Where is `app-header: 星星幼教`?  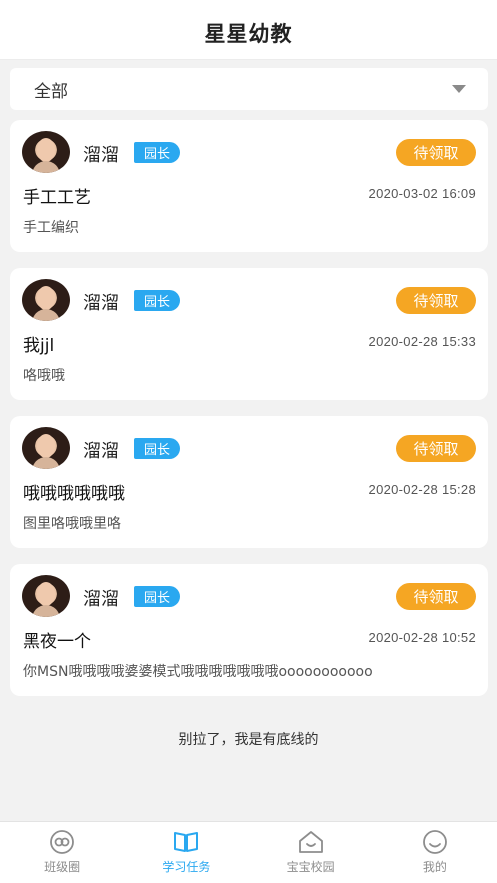 app-header: 星星幼教 is located at coordinates (248, 30).